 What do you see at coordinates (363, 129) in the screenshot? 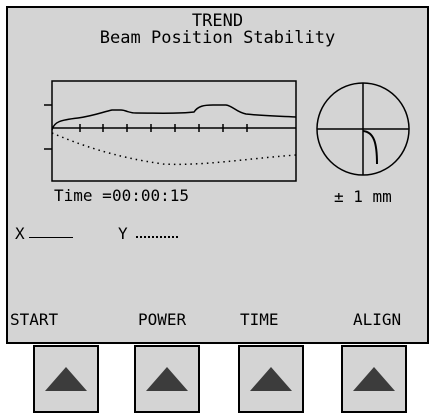
I see `position-target` at bounding box center [363, 129].